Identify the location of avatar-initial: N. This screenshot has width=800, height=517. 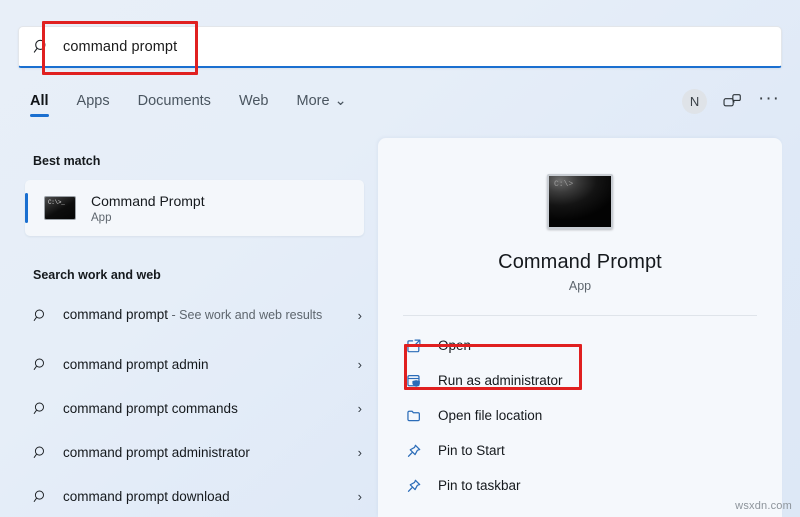
(694, 101).